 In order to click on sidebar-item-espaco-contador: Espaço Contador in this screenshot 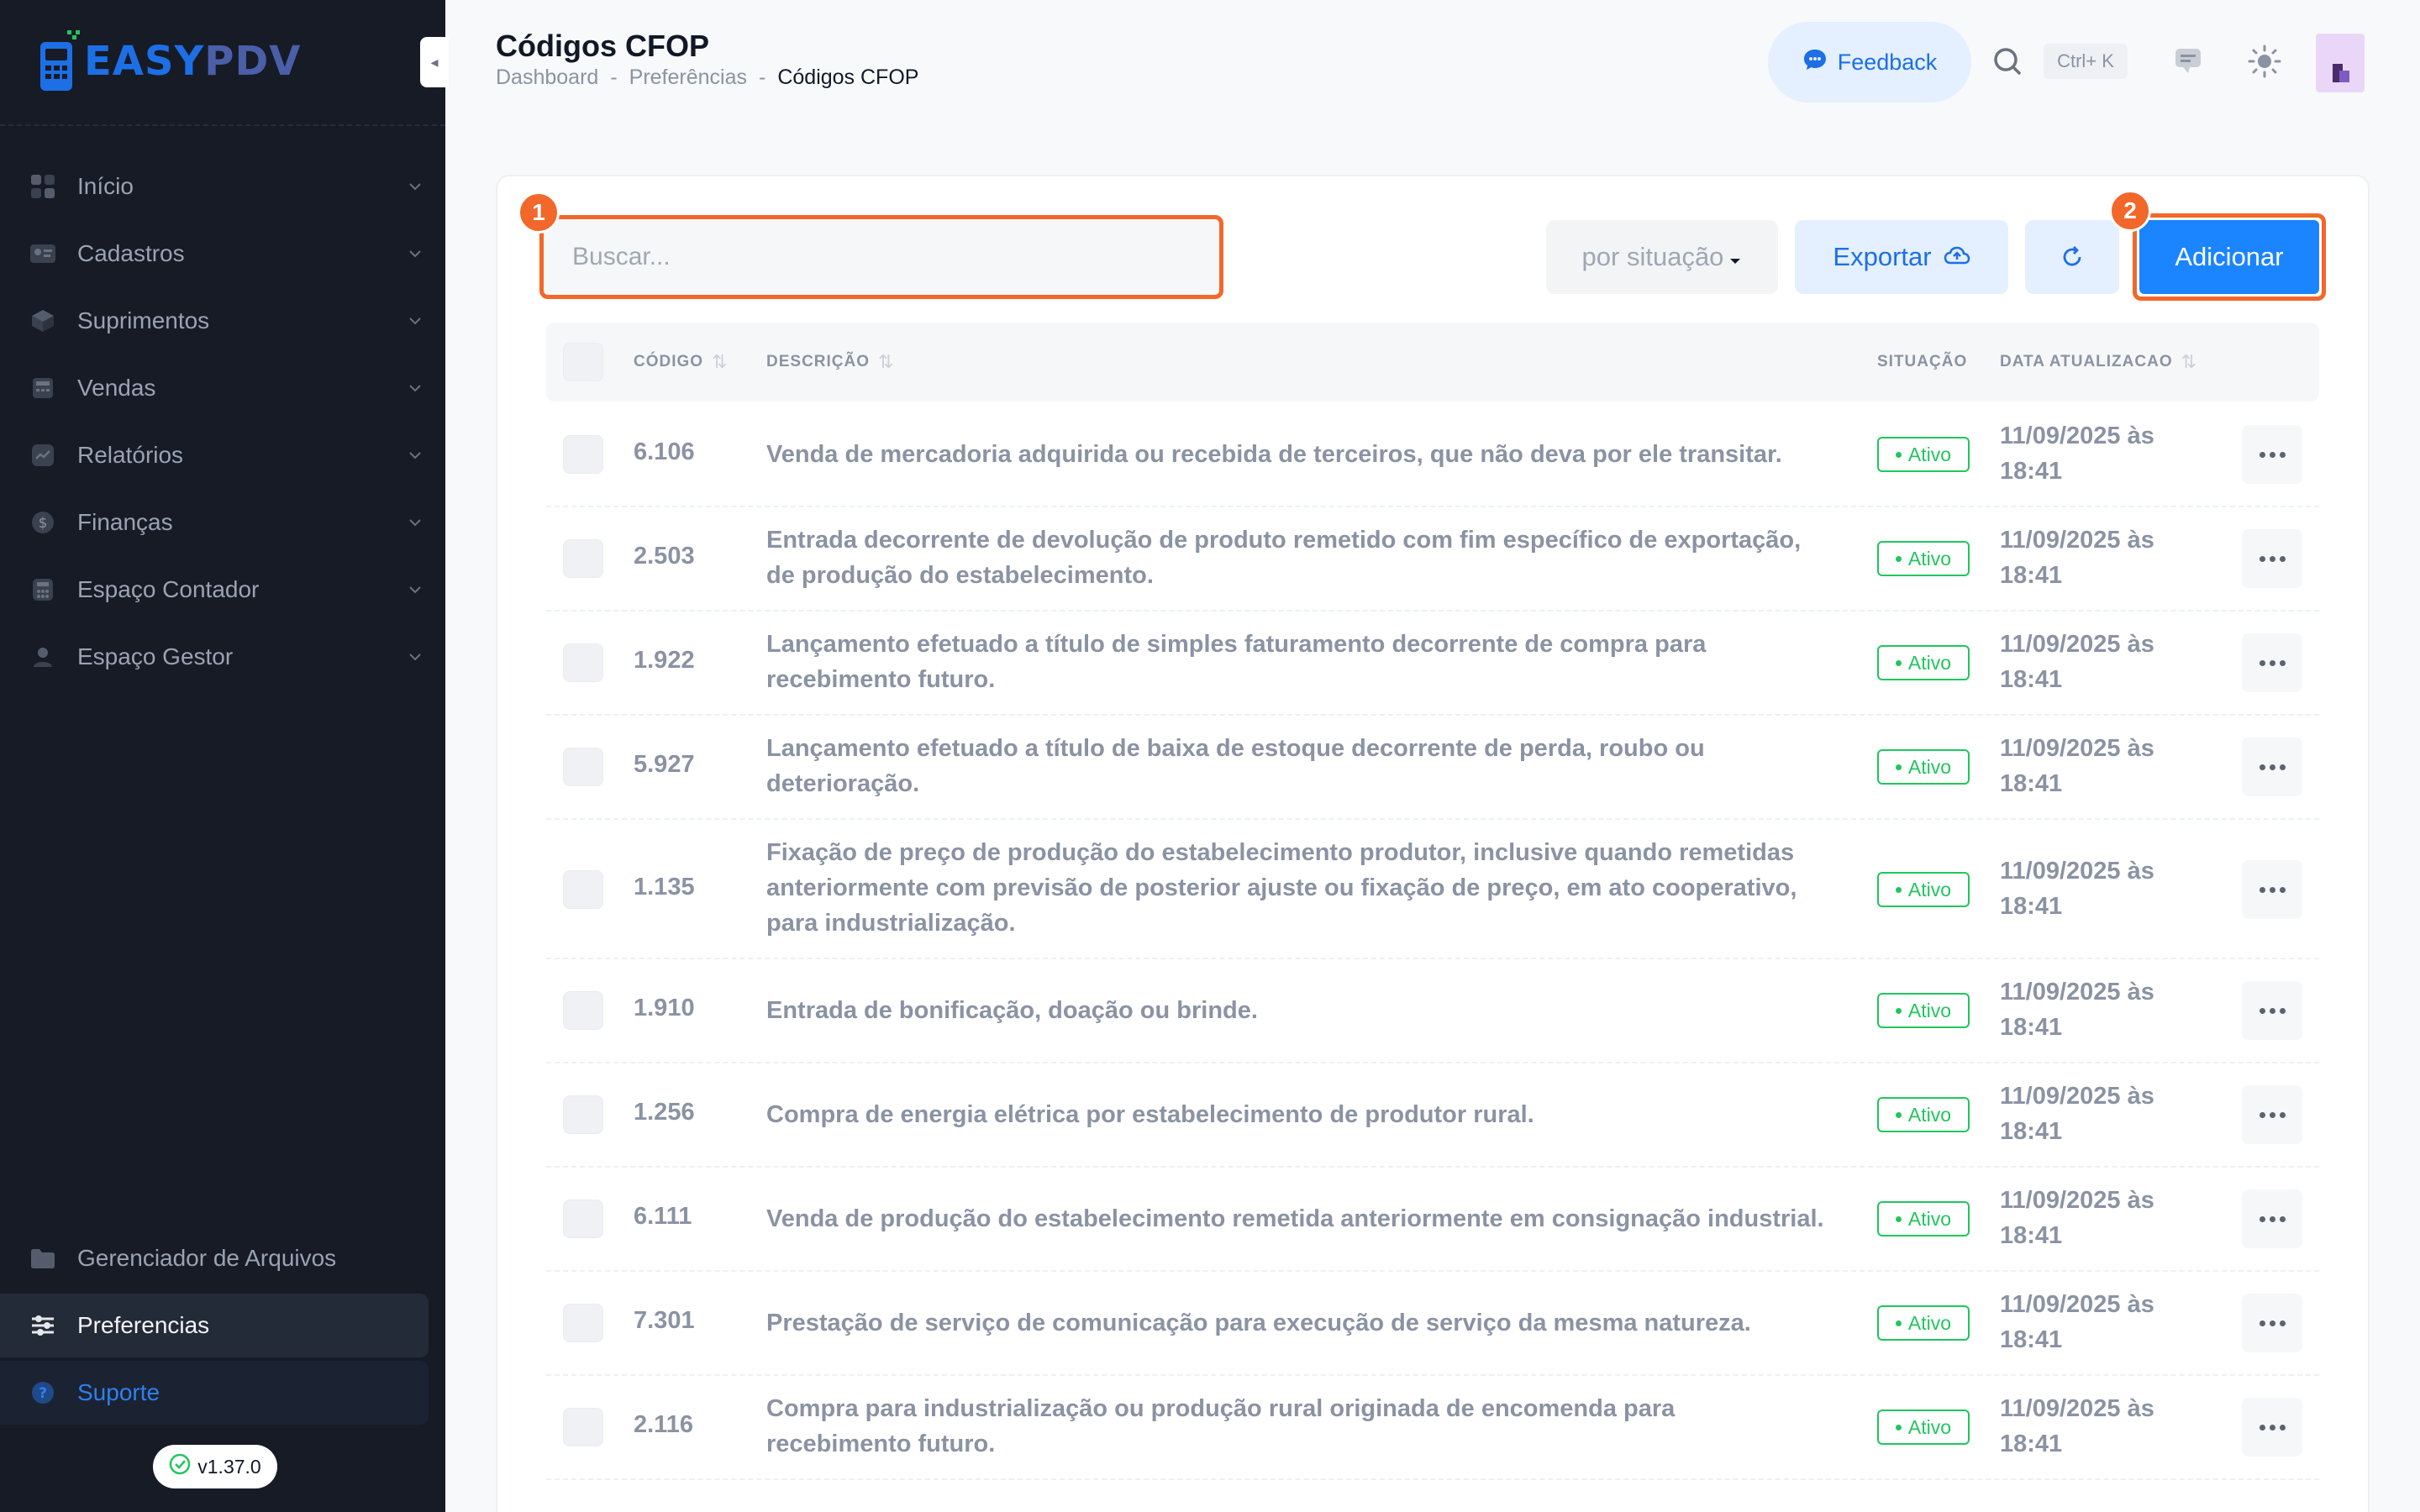, I will do `click(223, 589)`.